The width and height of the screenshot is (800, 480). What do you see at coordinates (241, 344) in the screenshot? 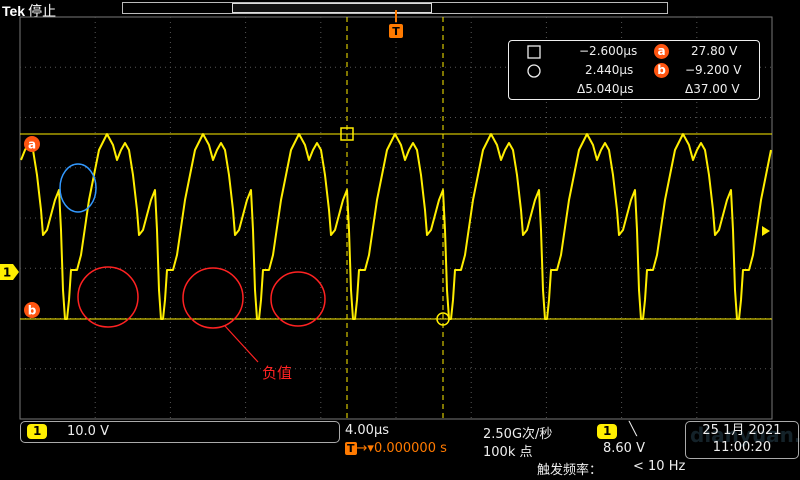
I see `annotation-leader-line` at bounding box center [241, 344].